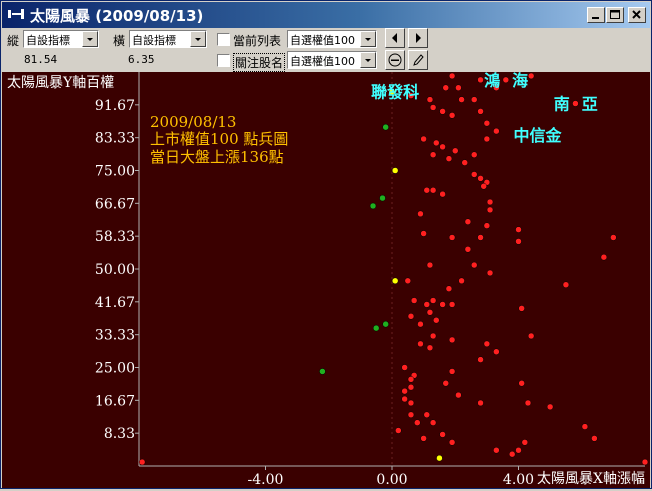 The image size is (652, 491). I want to click on annotation-market: 當日大盤上漲136點, so click(217, 157).